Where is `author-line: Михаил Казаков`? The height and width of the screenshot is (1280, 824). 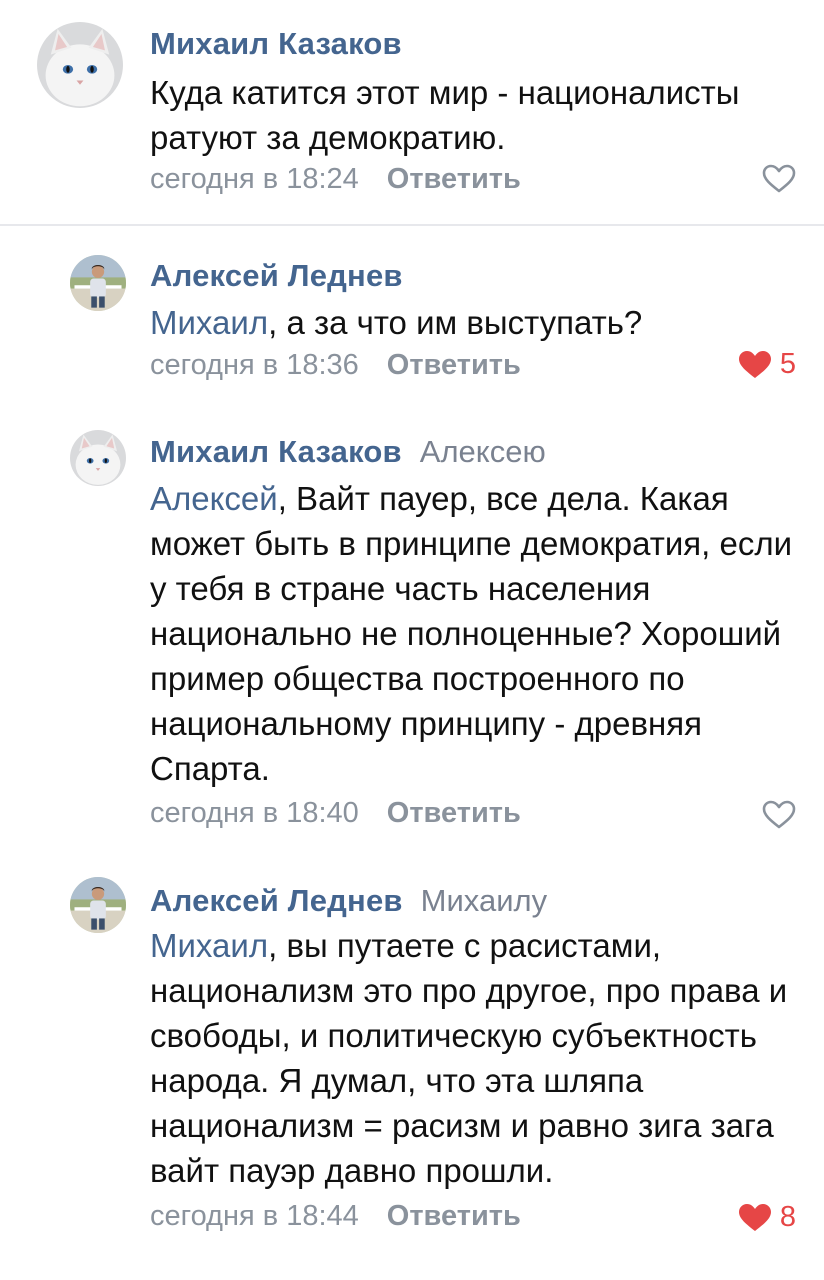
author-line: Михаил Казаков is located at coordinates (276, 44).